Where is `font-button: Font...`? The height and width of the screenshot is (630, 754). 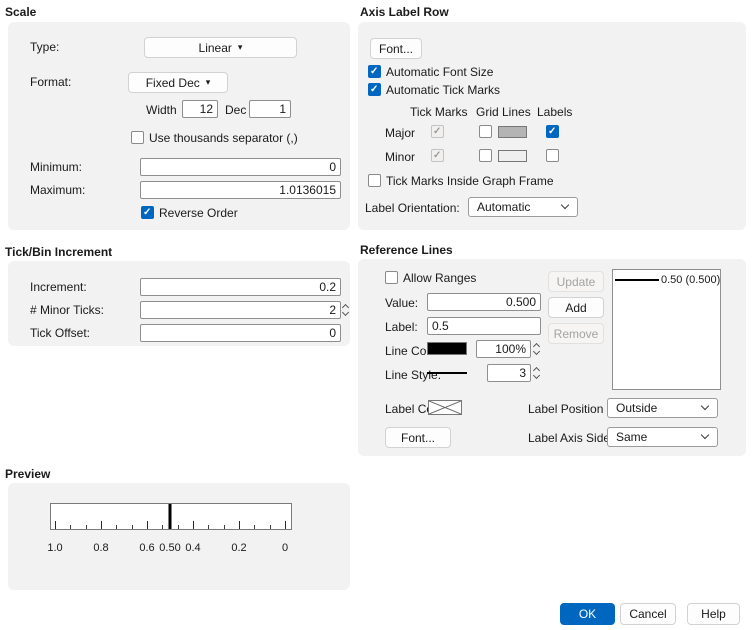 font-button: Font... is located at coordinates (396, 48).